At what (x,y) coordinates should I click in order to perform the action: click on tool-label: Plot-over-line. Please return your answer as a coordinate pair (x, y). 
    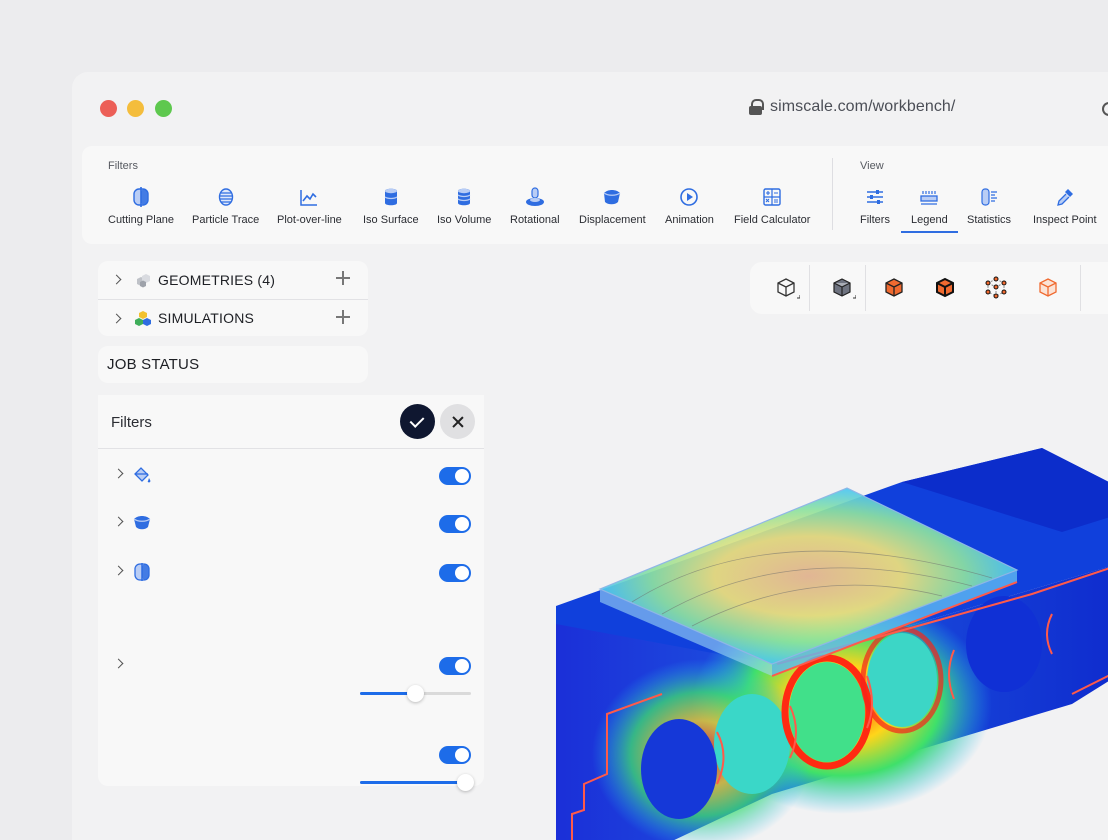
    Looking at the image, I should click on (309, 220).